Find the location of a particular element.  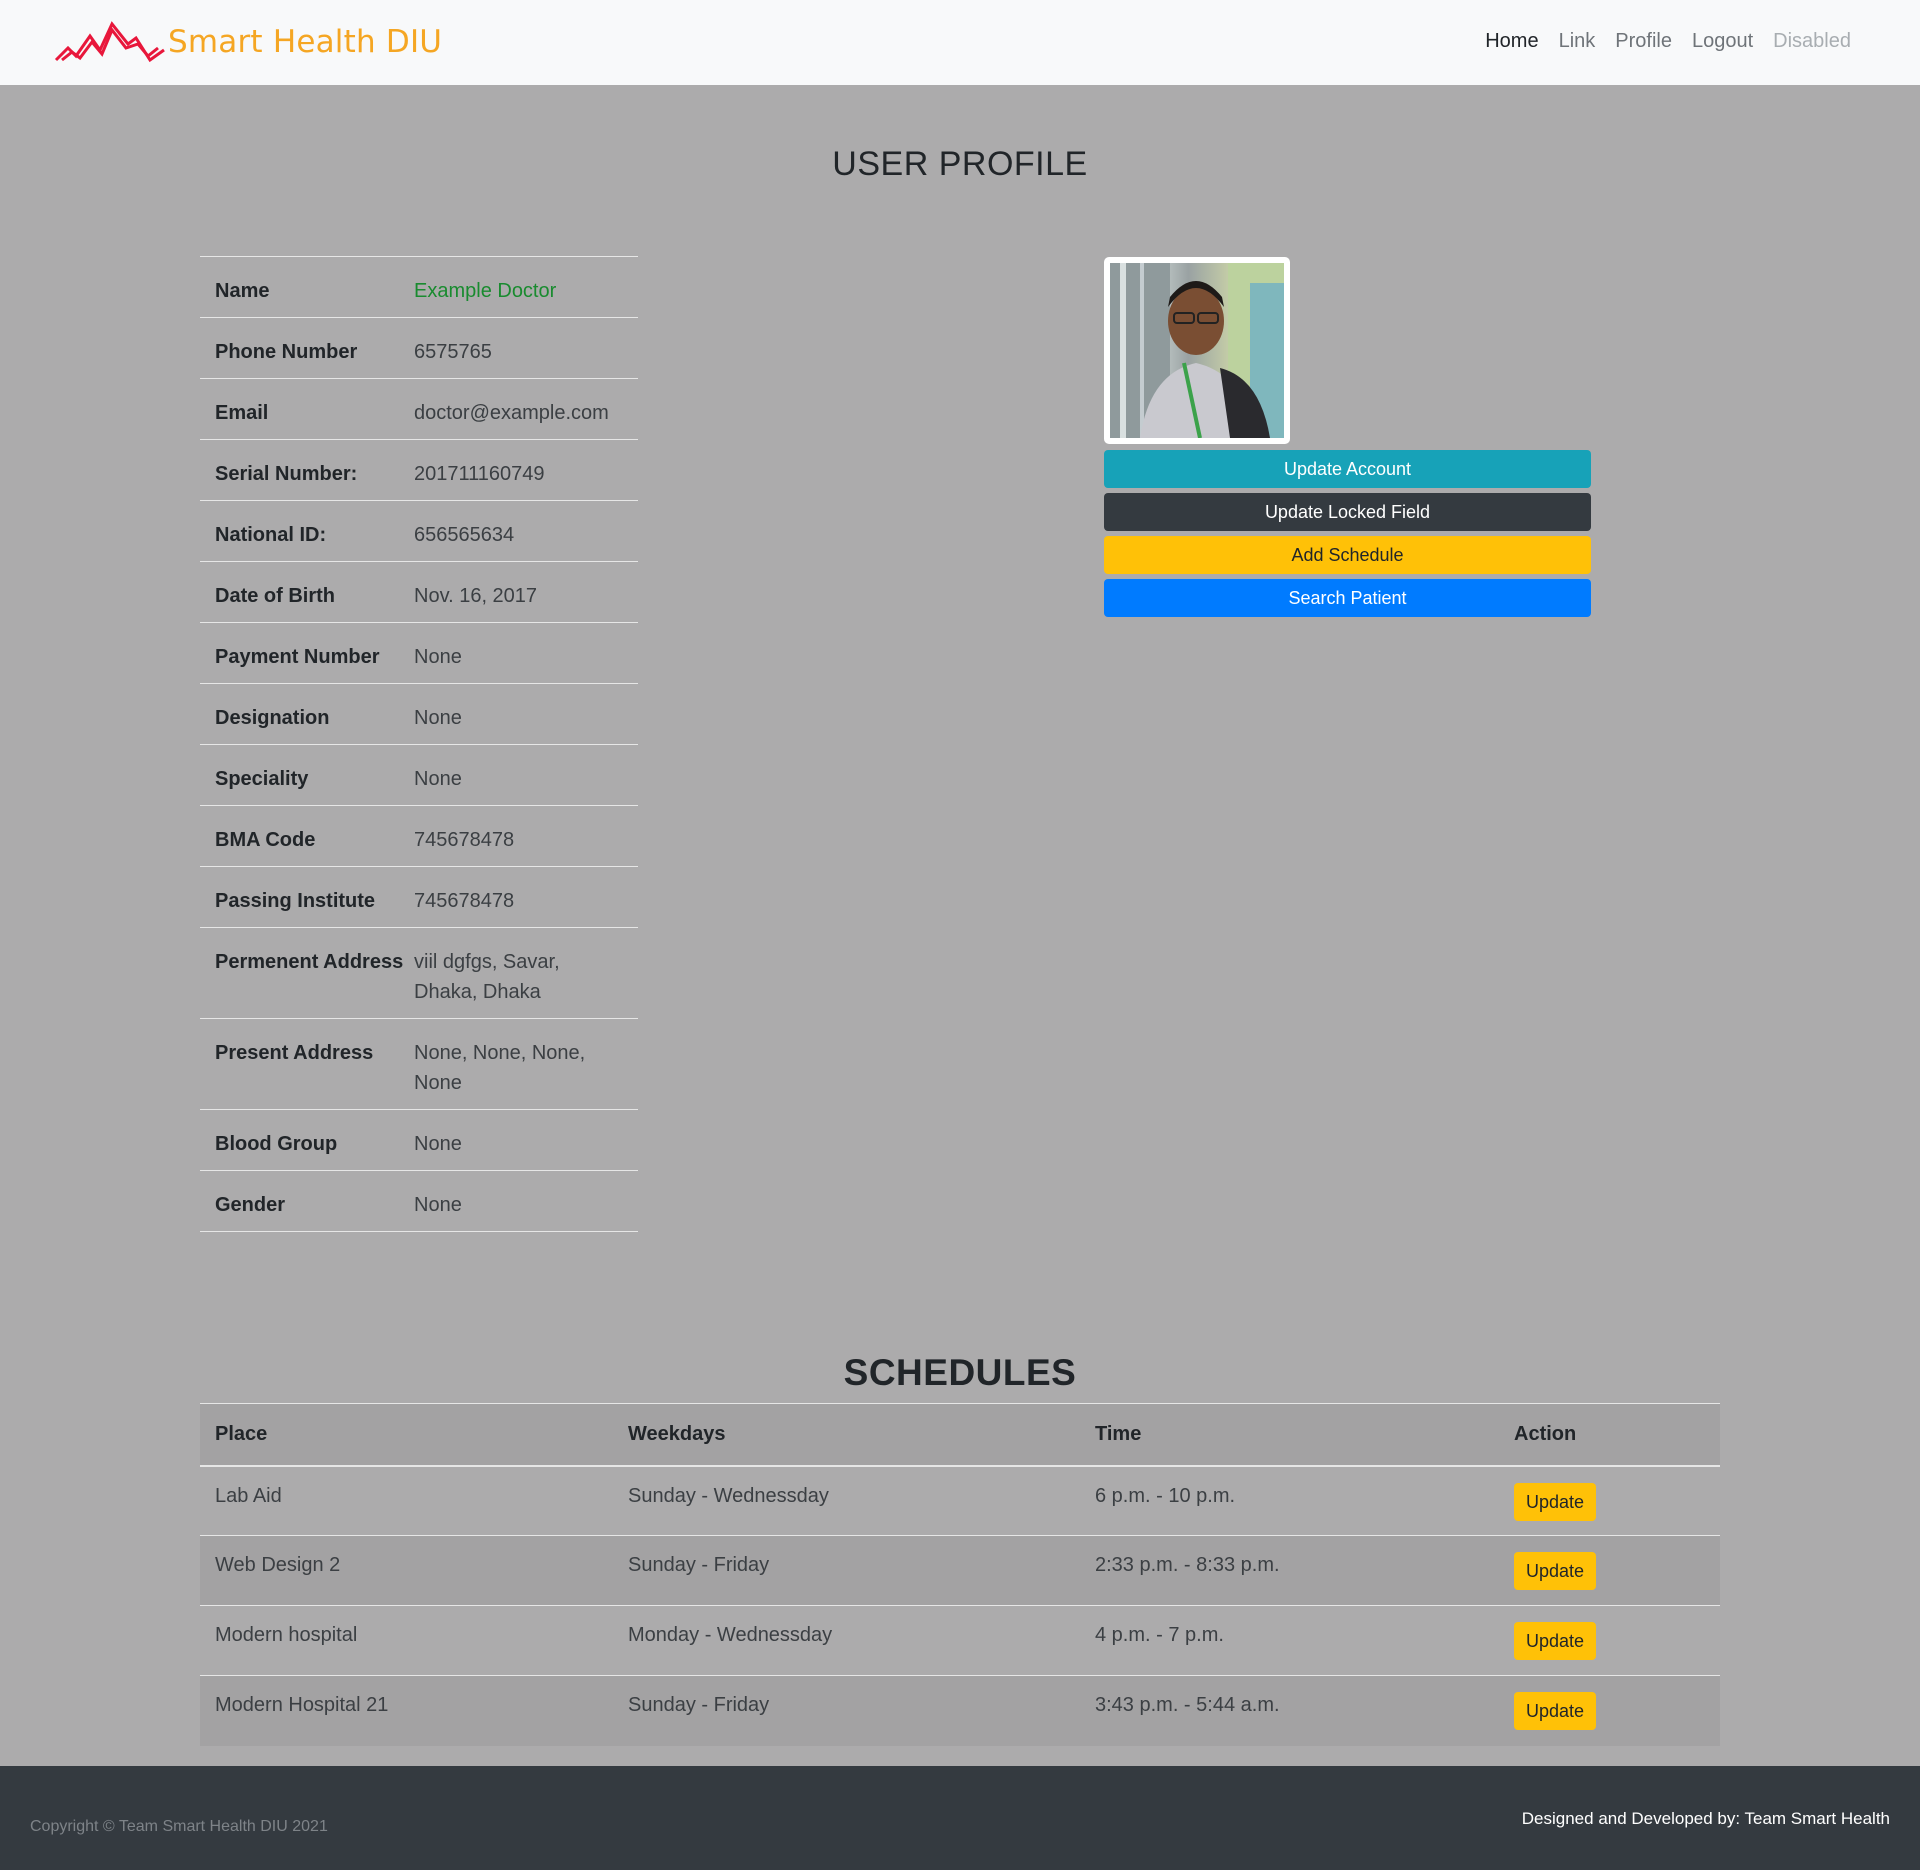

nav-link: Link is located at coordinates (1577, 41).